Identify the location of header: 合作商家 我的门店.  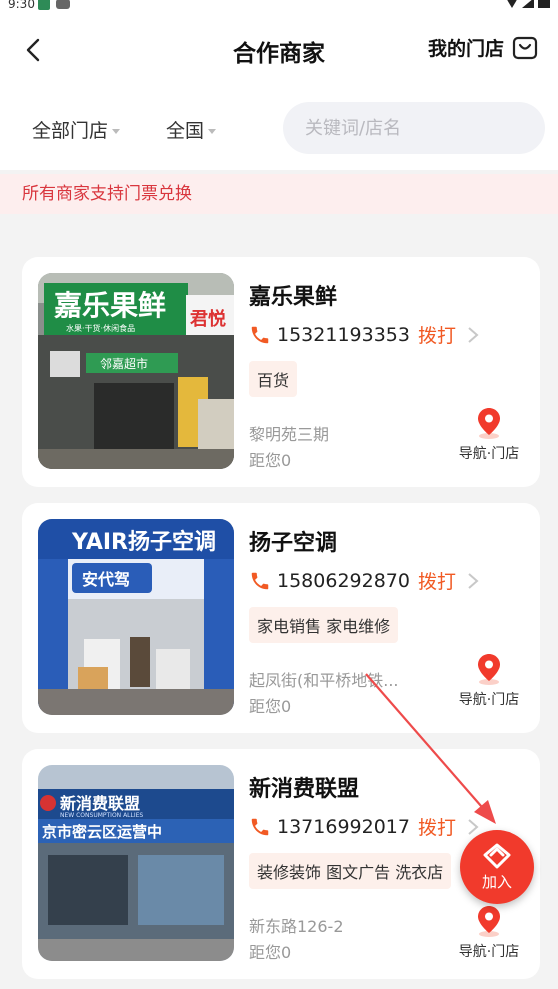
(279, 52).